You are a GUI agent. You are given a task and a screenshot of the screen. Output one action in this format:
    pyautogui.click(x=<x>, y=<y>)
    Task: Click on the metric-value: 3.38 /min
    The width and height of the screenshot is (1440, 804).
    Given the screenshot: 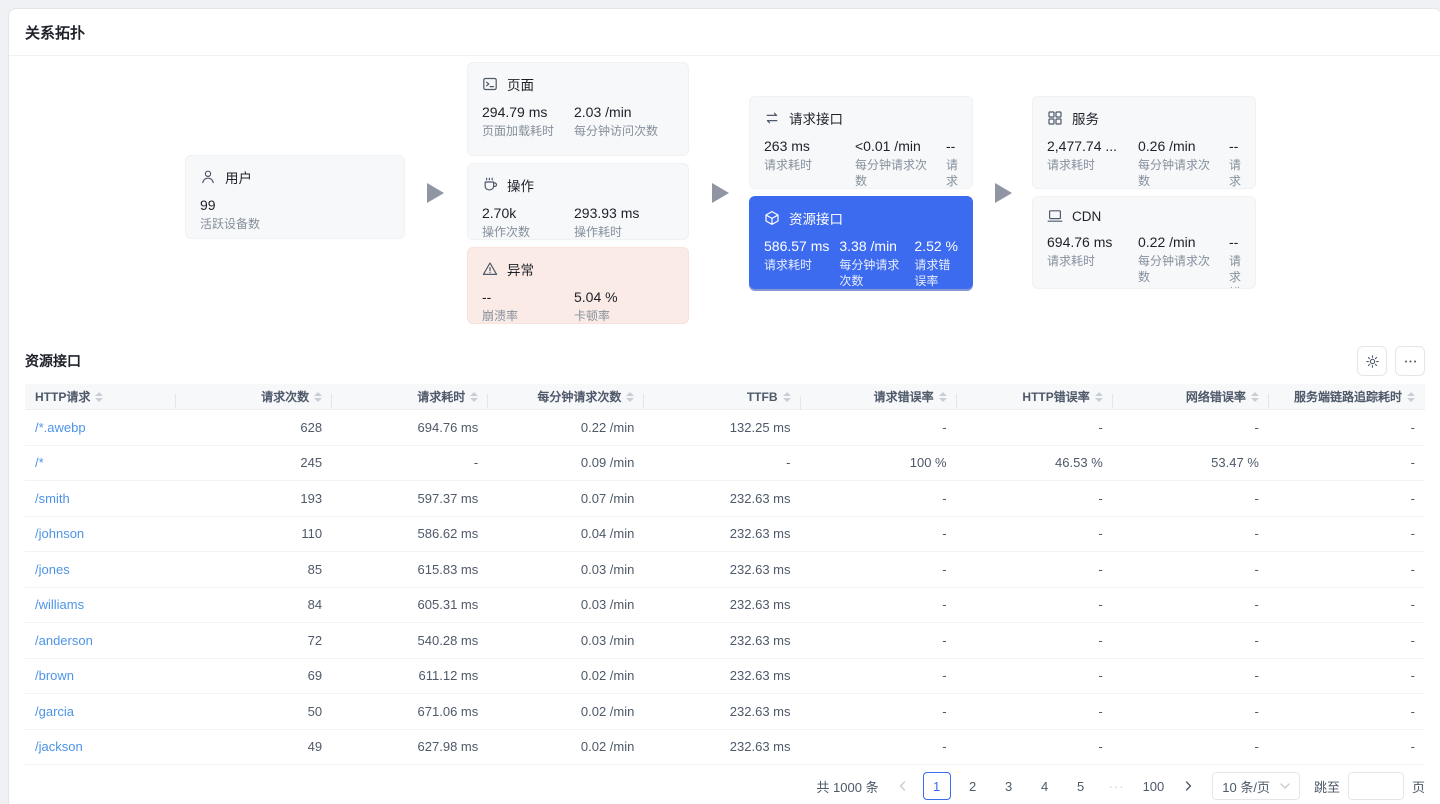 What is the action you would take?
    pyautogui.click(x=868, y=246)
    